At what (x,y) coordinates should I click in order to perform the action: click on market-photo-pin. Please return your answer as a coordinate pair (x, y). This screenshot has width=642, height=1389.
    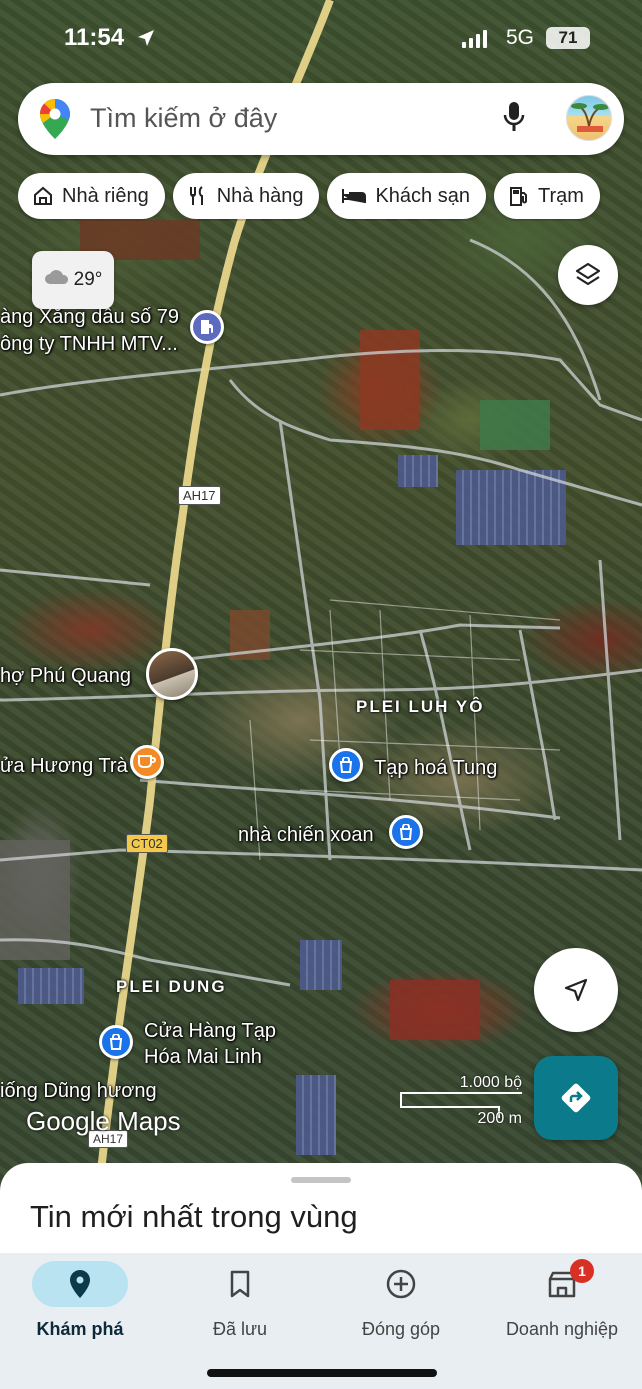
    Looking at the image, I should click on (172, 674).